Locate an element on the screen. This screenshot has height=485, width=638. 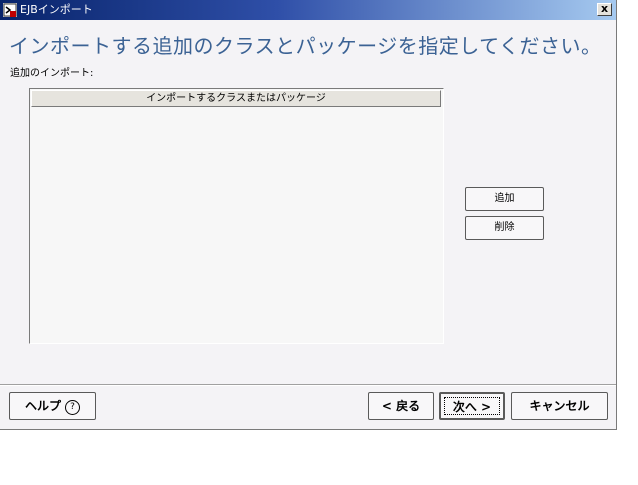
imports-label: 追加のインポート: is located at coordinates (52, 73).